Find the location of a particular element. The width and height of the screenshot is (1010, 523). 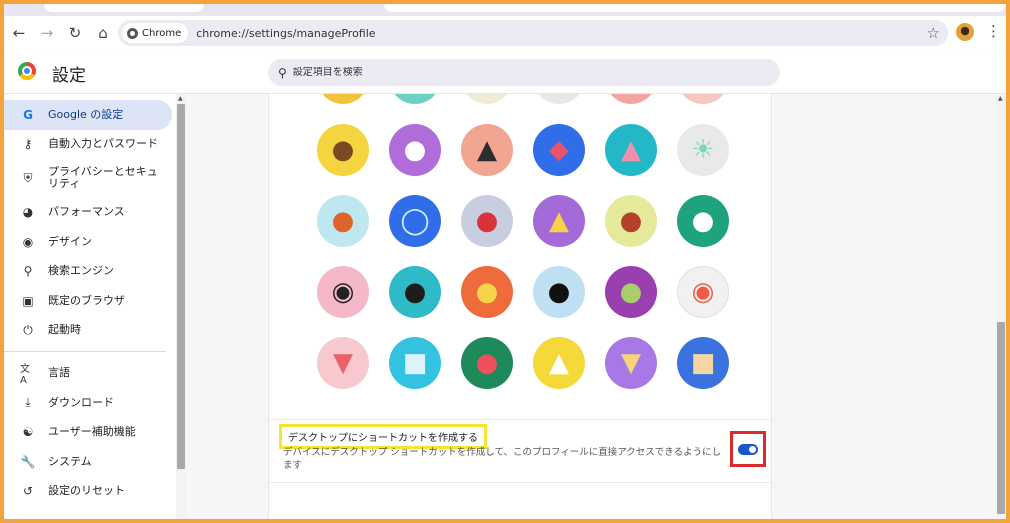

sidebar-item-label: 言語 is located at coordinates (59, 372).